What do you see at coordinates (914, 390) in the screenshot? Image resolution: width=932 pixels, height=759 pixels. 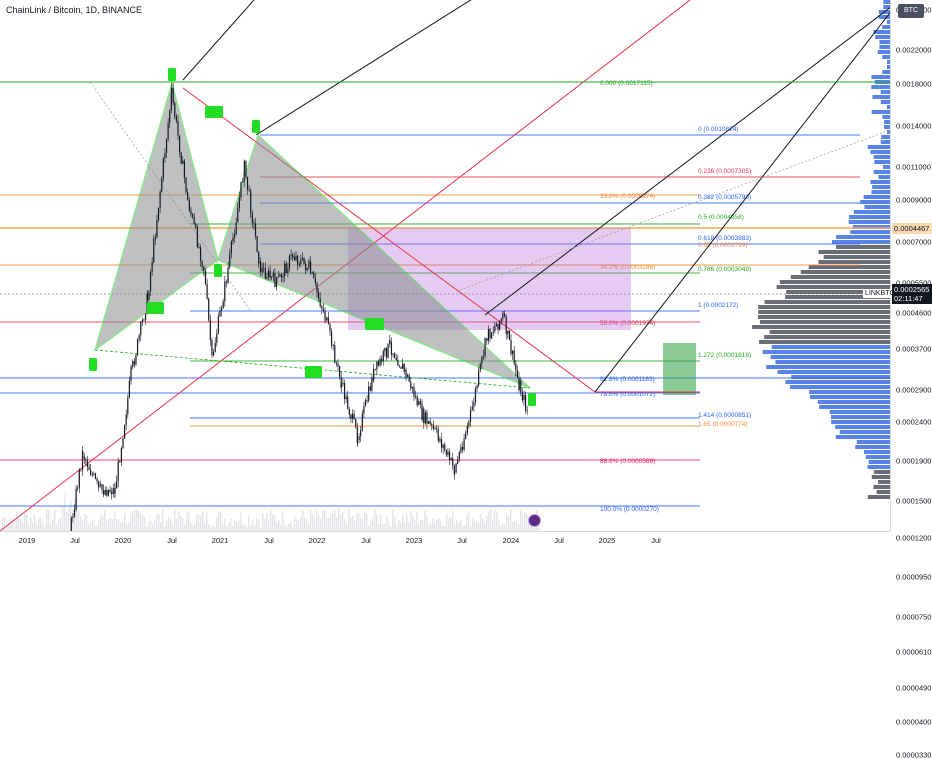 I see `price-tick-label: 0.0002900` at bounding box center [914, 390].